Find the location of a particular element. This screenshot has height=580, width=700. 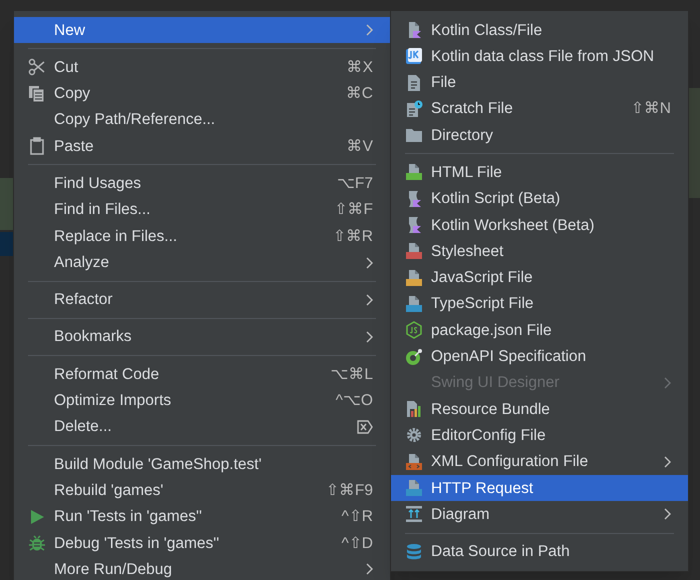

menu-item: Cut ⌘X is located at coordinates (202, 67).